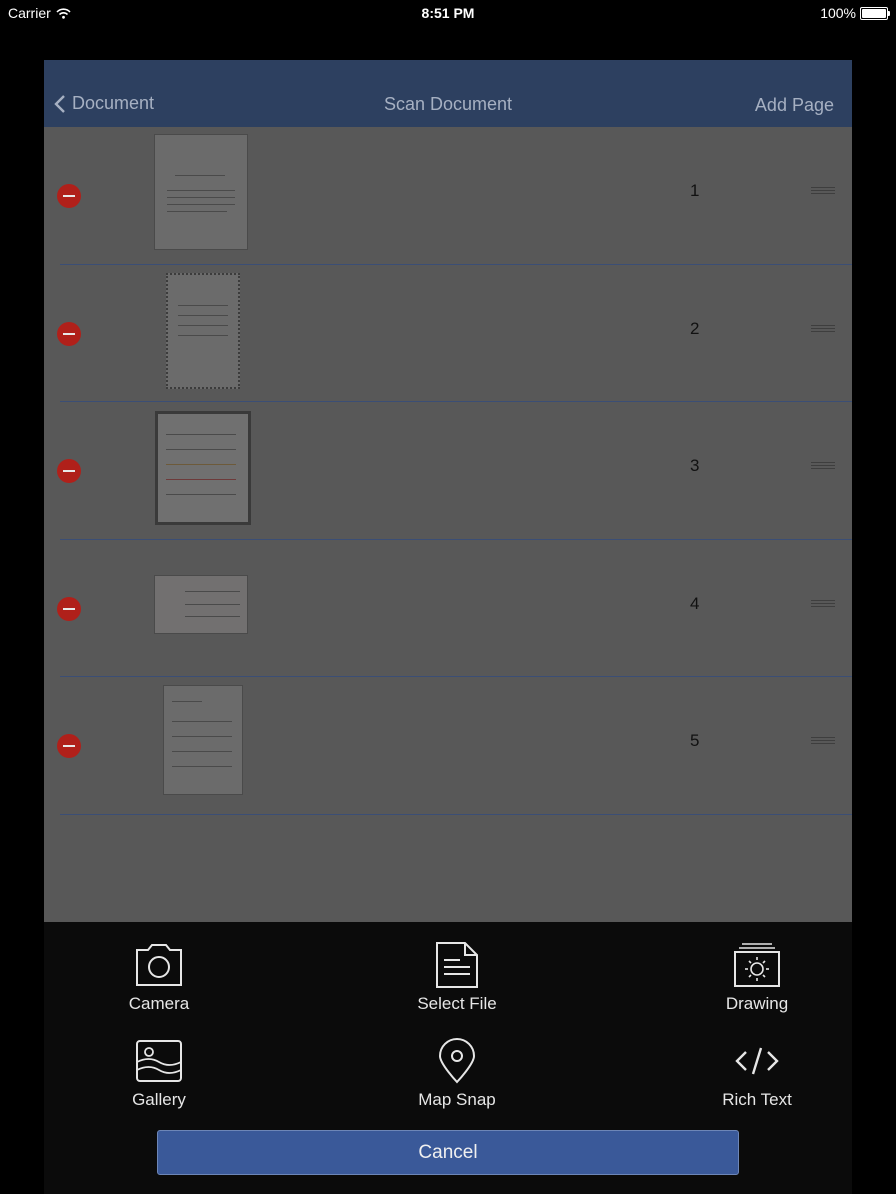 This screenshot has width=896, height=1194. I want to click on rich-text-label: Rich Text, so click(757, 1099).